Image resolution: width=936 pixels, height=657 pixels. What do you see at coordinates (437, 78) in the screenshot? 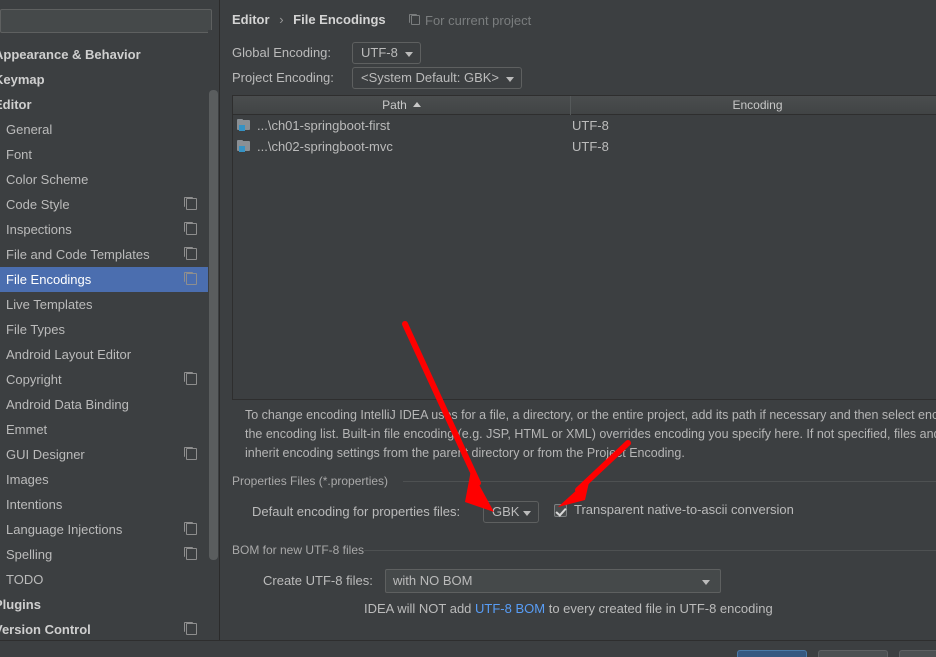
I see `project-encoding-dropdown: <System Default: GBK>` at bounding box center [437, 78].